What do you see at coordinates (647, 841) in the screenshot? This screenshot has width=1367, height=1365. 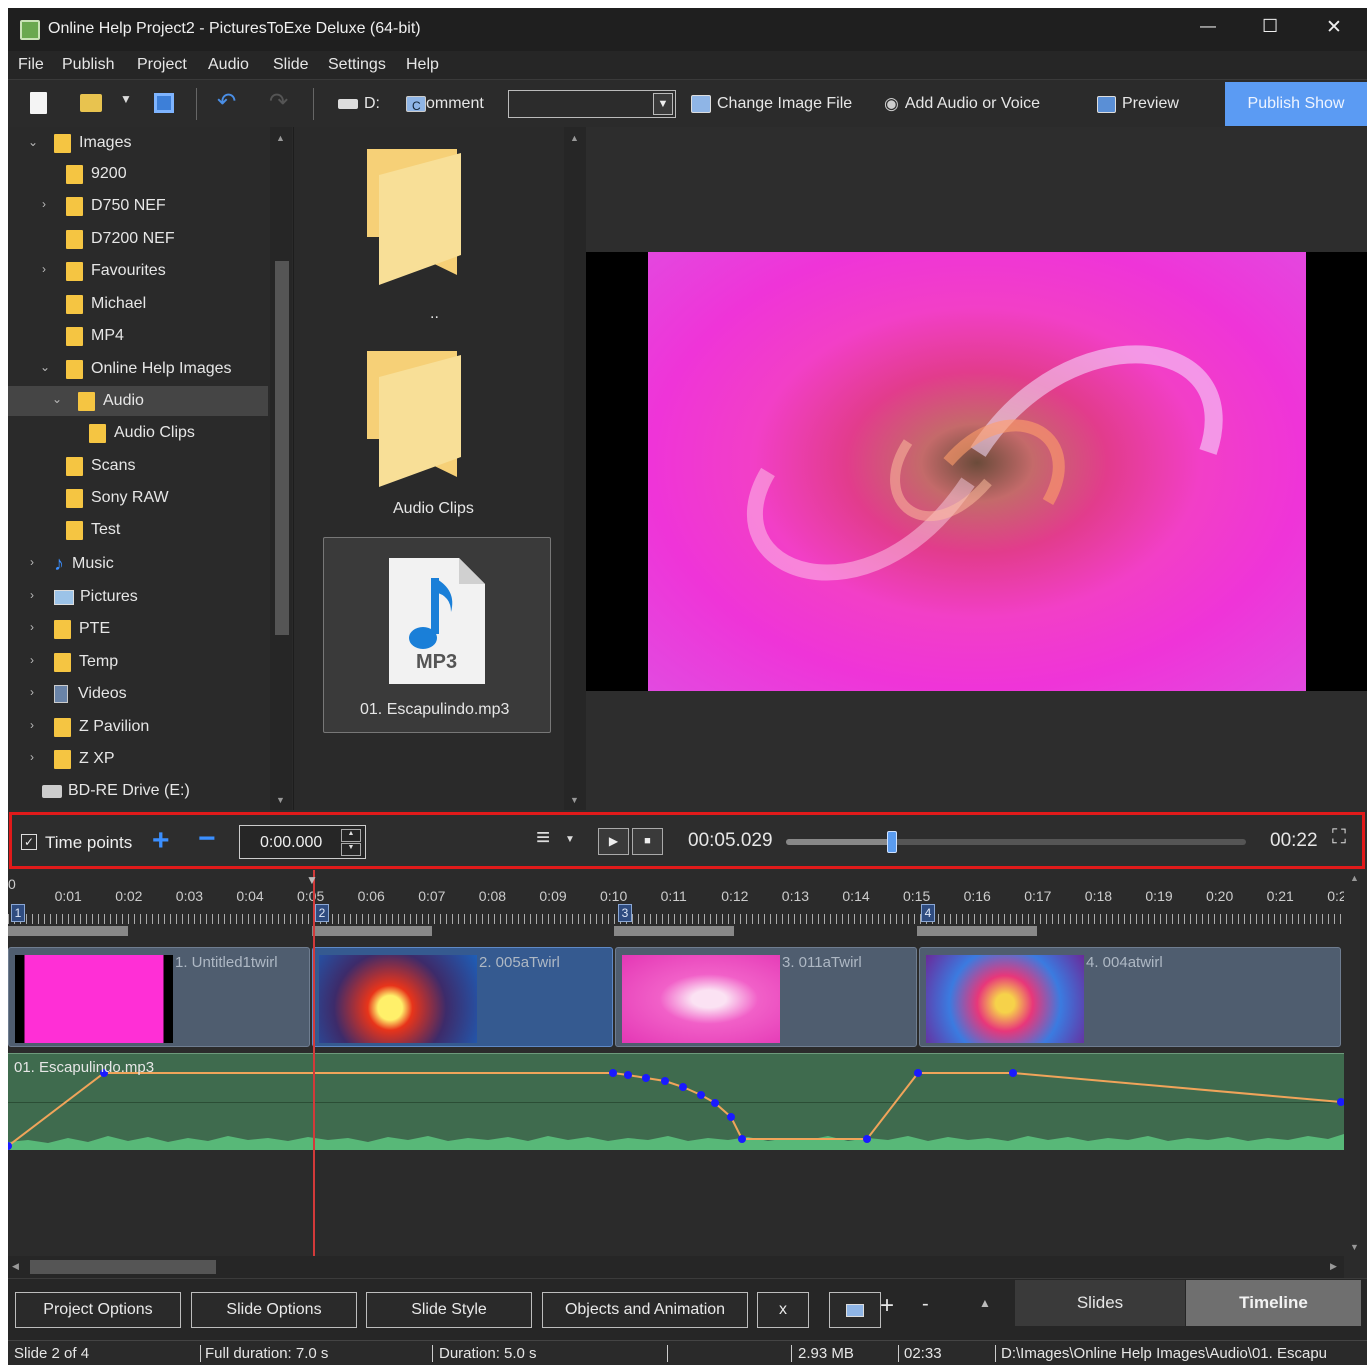 I see `stop-button: ■` at bounding box center [647, 841].